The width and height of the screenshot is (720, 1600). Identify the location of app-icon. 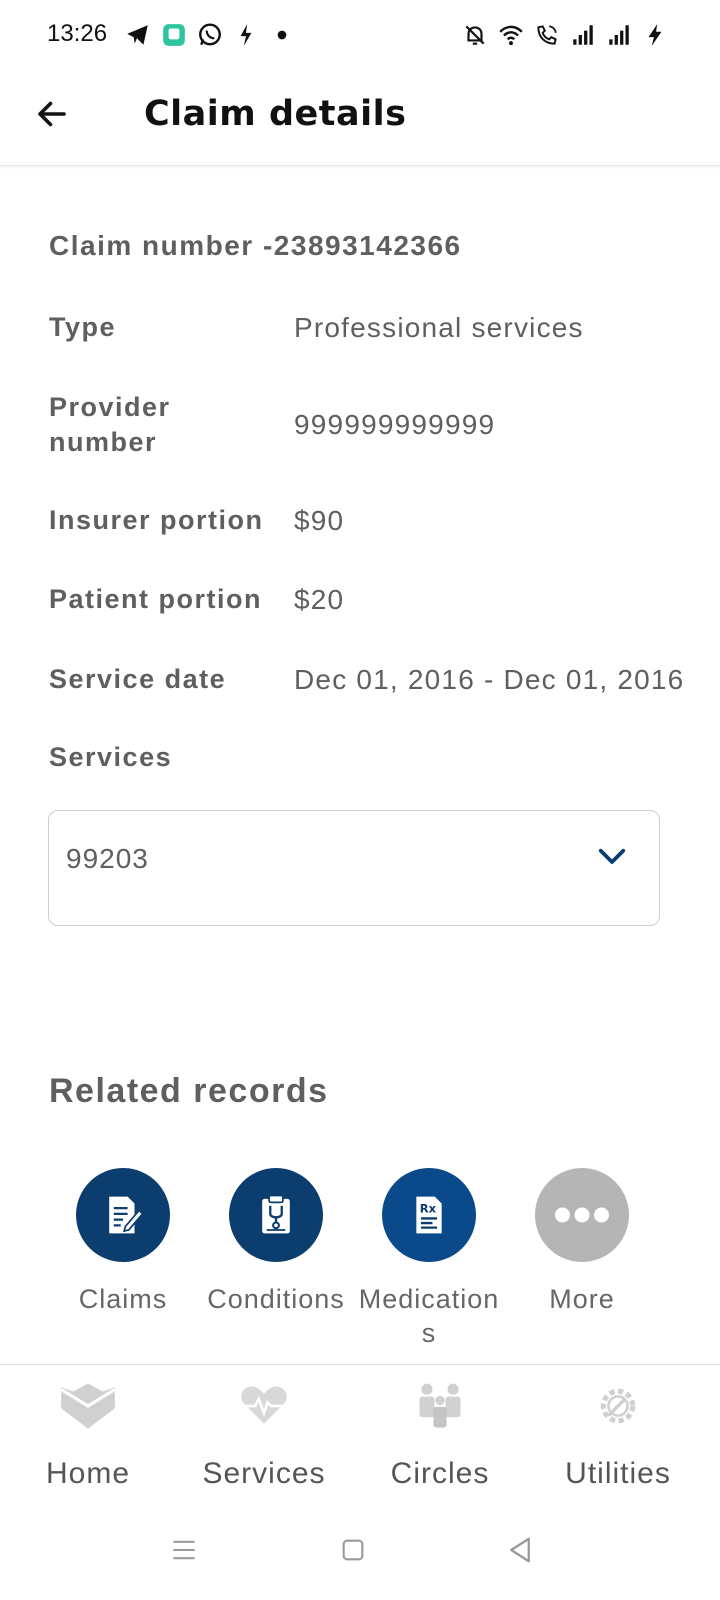
(174, 35).